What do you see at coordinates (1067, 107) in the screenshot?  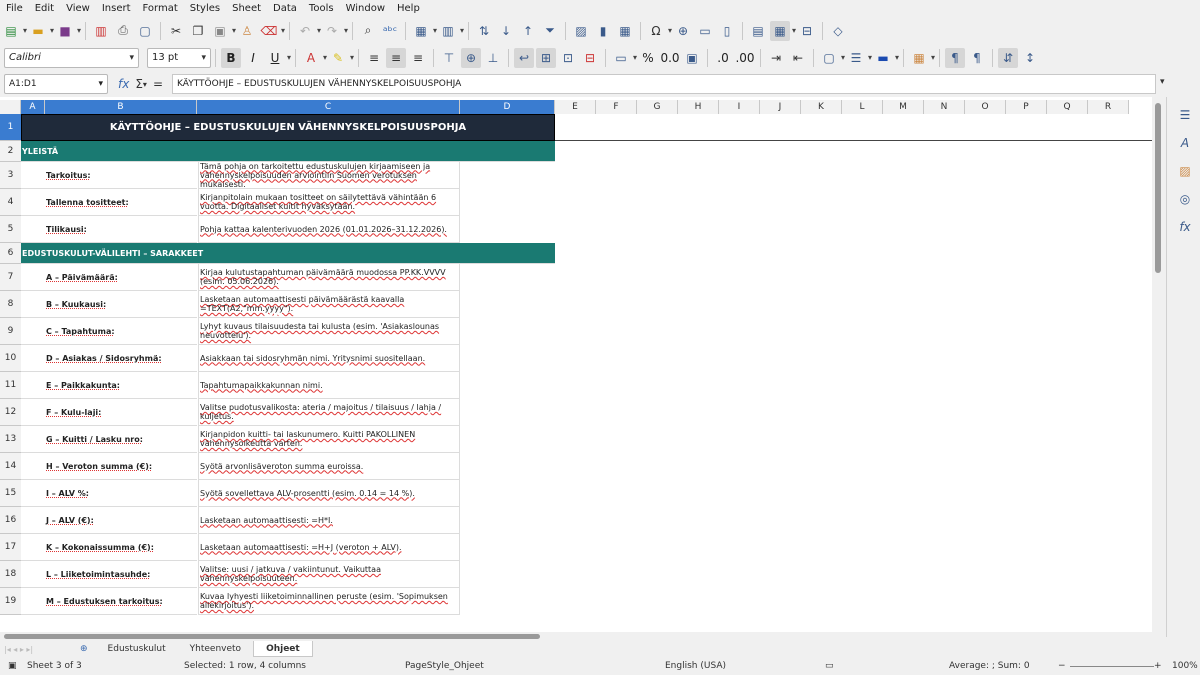 I see `column-header-q: Q` at bounding box center [1067, 107].